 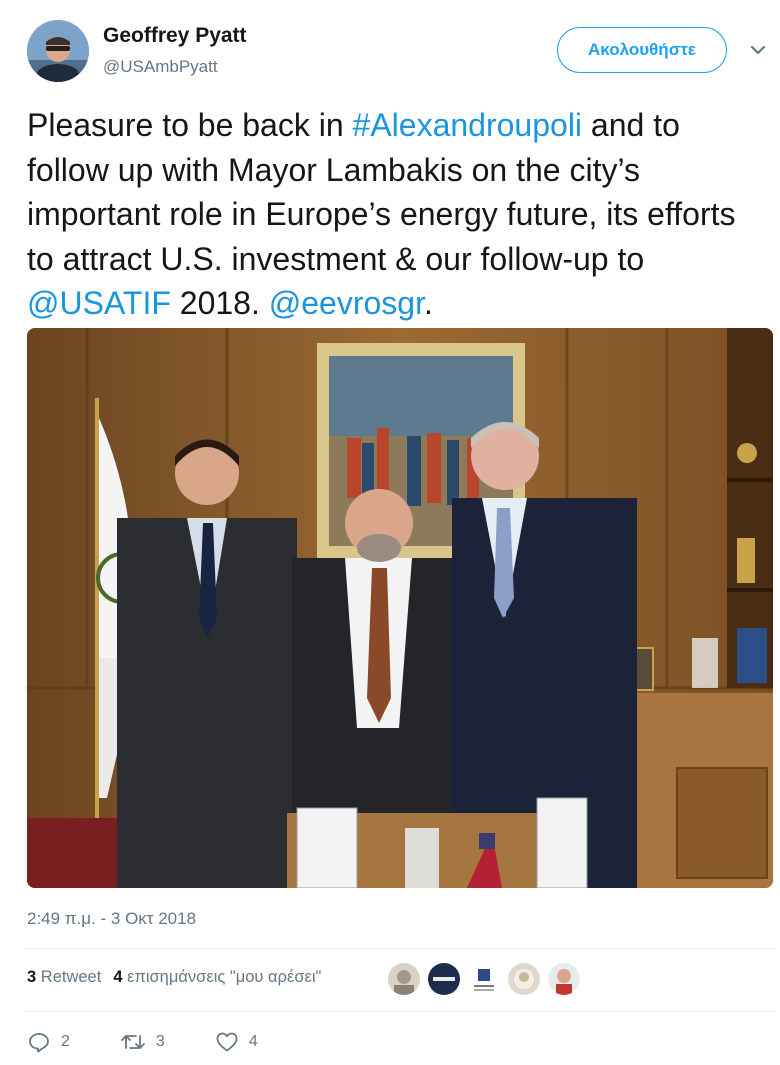 I want to click on liker-avatars, so click(x=484, y=979).